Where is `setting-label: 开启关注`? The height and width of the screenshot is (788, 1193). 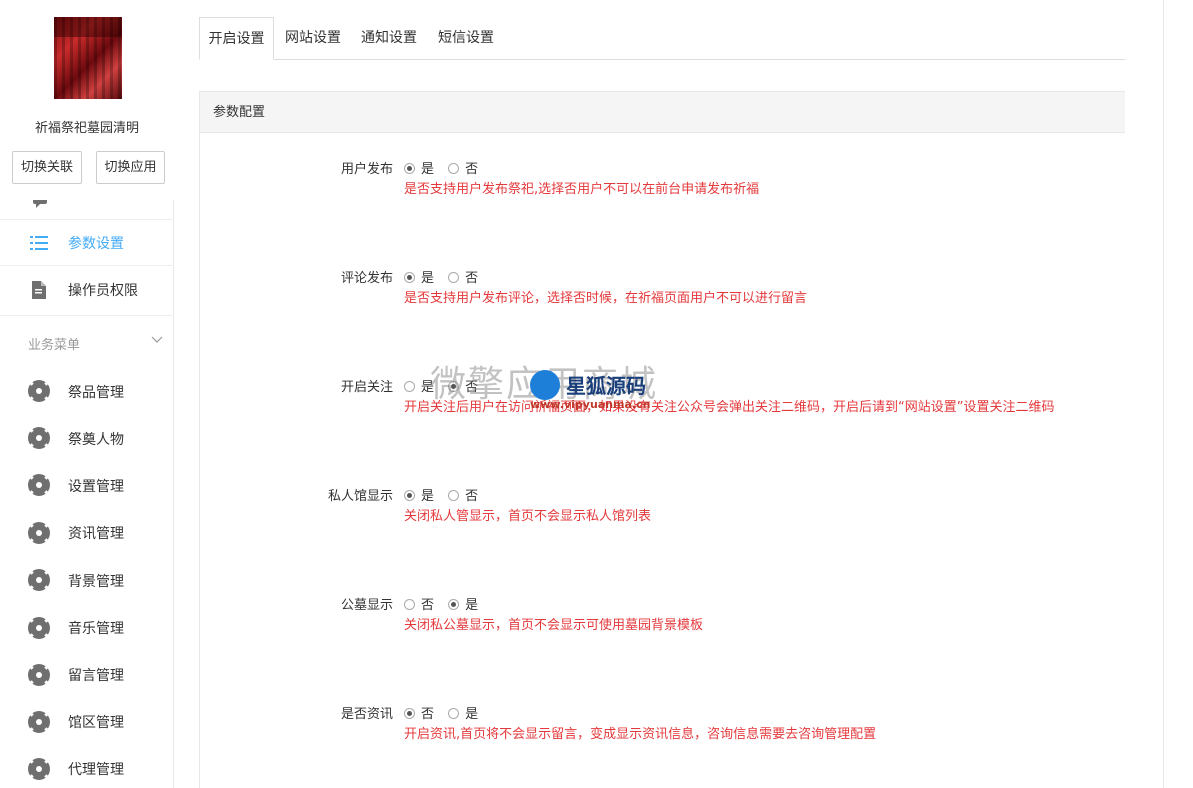 setting-label: 开启关注 is located at coordinates (366, 387).